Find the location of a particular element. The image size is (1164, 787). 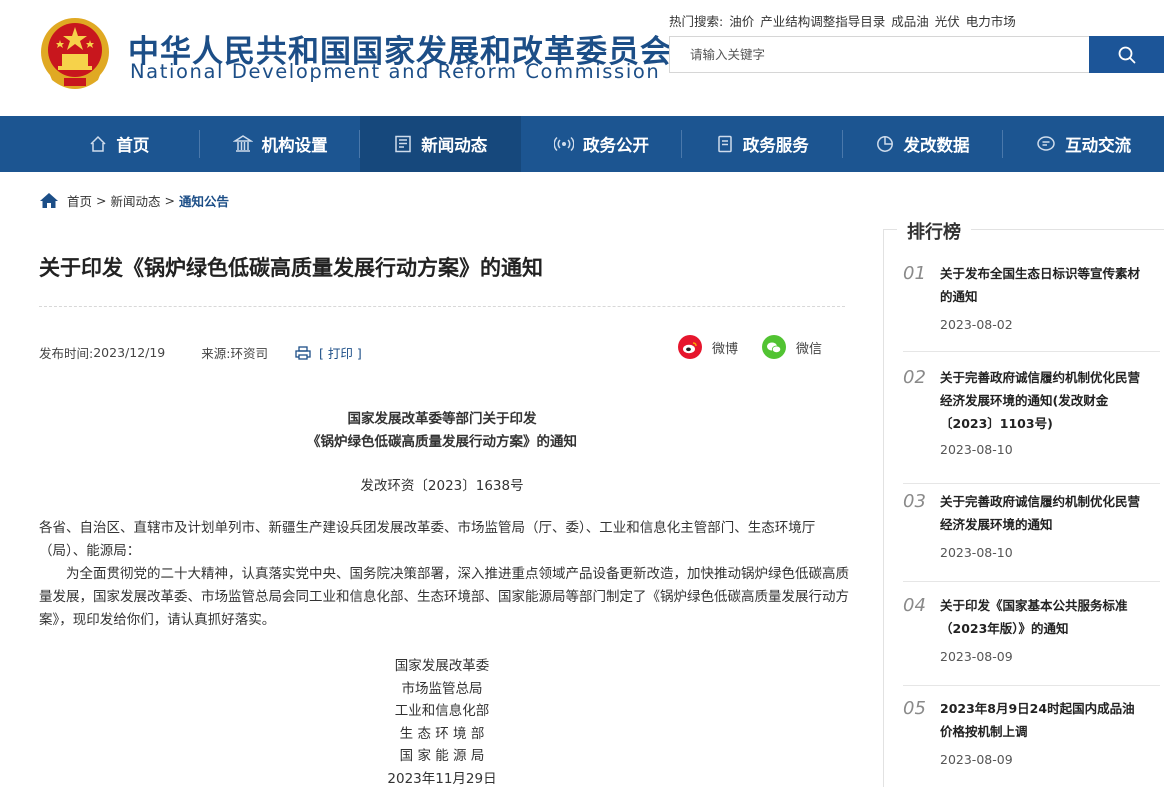

nav-label: 发改数据 is located at coordinates (936, 145).